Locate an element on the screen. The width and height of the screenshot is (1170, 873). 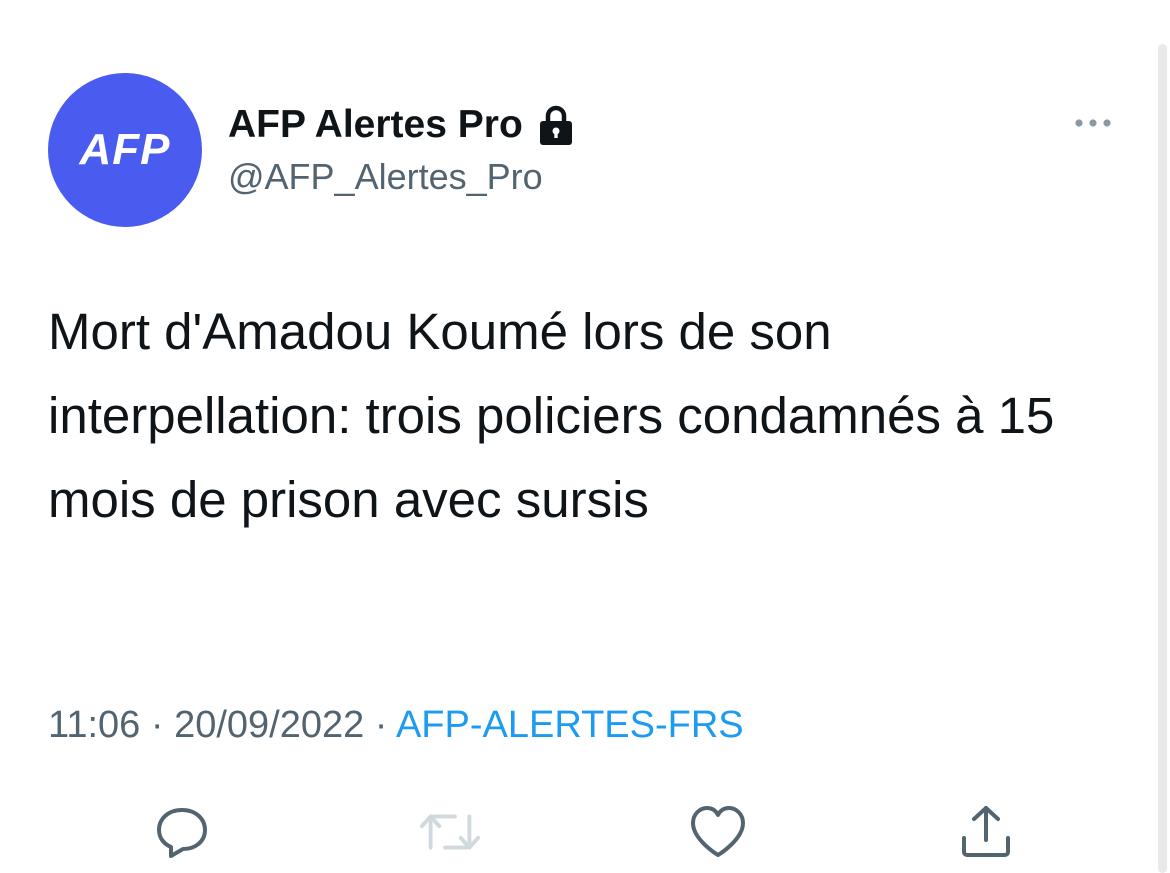
share-icon is located at coordinates (986, 831).